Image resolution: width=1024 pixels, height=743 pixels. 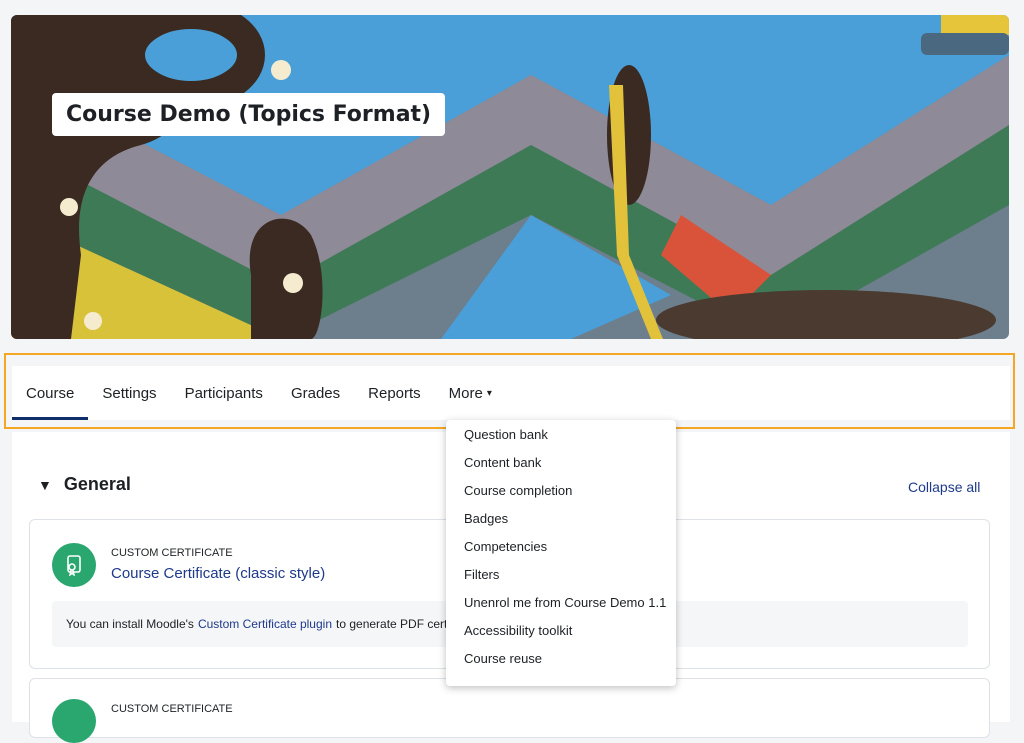 What do you see at coordinates (944, 487) in the screenshot?
I see `collapse-all-link: Collapse all` at bounding box center [944, 487].